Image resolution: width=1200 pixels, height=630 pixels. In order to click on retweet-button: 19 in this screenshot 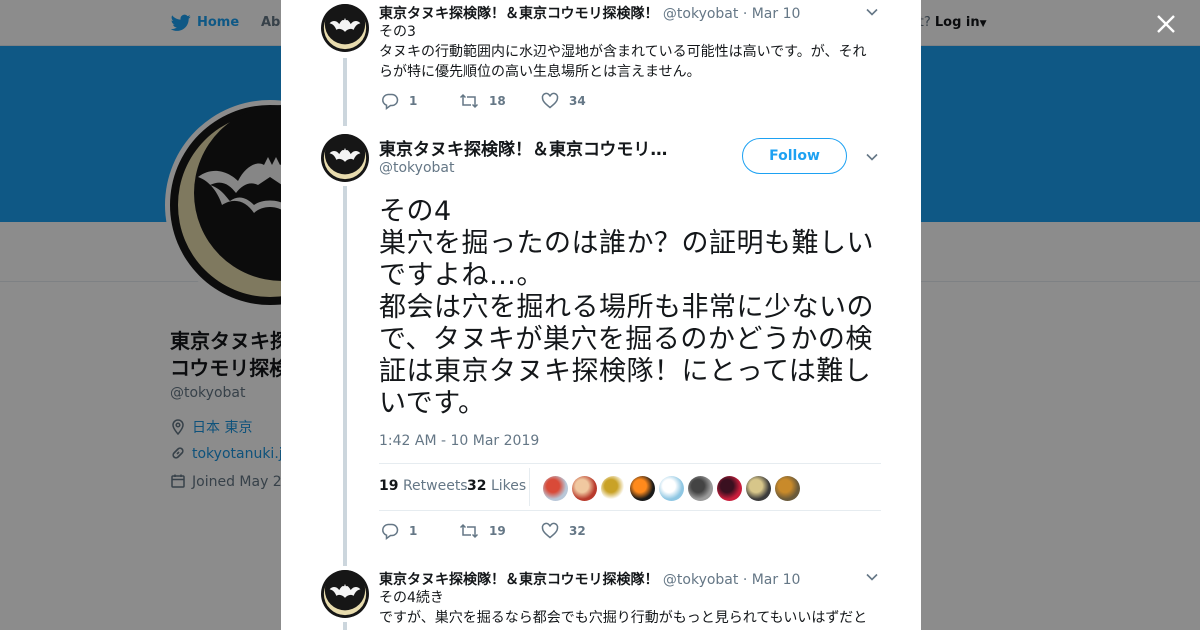, I will do `click(482, 531)`.